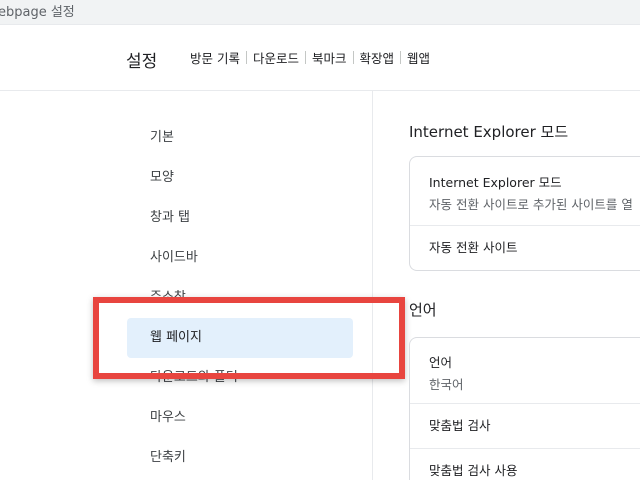 The width and height of the screenshot is (640, 480). I want to click on sidebar-item-basic: 기본, so click(240, 138).